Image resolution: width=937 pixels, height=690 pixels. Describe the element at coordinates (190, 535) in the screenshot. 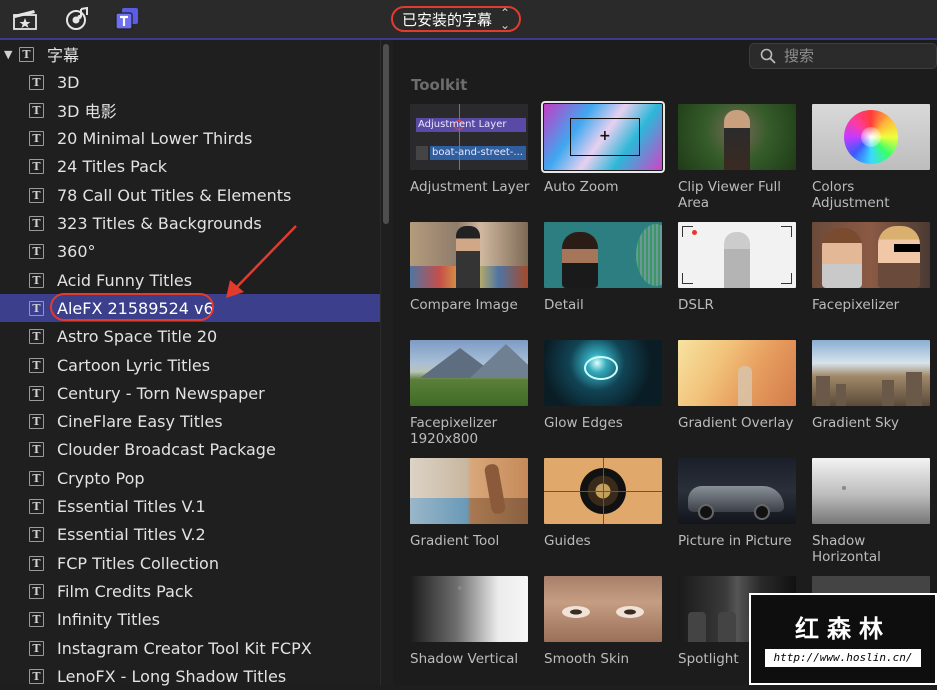

I see `sidebar-item: T Essential Titles V.2` at that location.